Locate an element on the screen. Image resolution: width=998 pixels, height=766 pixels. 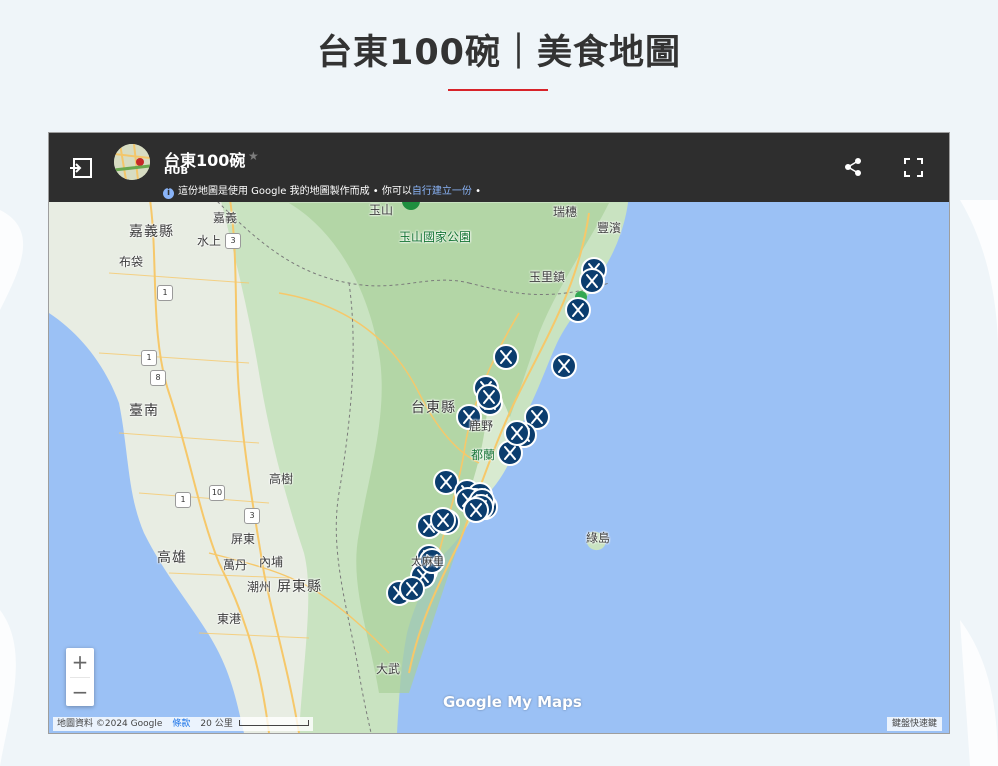
place-label: 萬丹 is located at coordinates (235, 565).